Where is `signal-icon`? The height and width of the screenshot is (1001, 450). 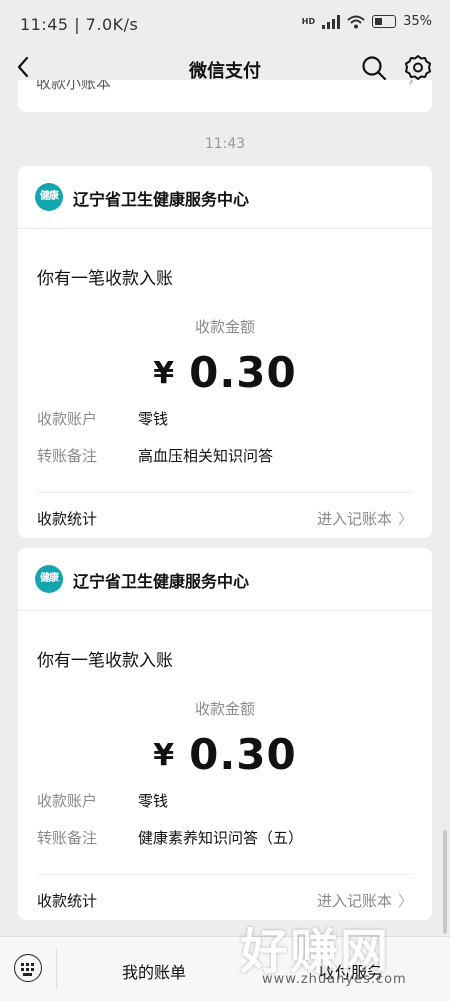 signal-icon is located at coordinates (331, 21).